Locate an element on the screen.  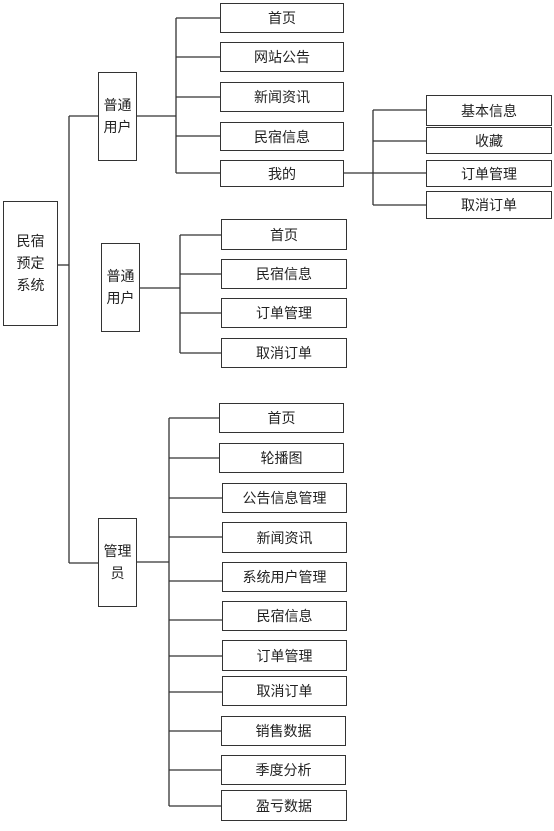
user2-item: 民宿信息 is located at coordinates (284, 274).